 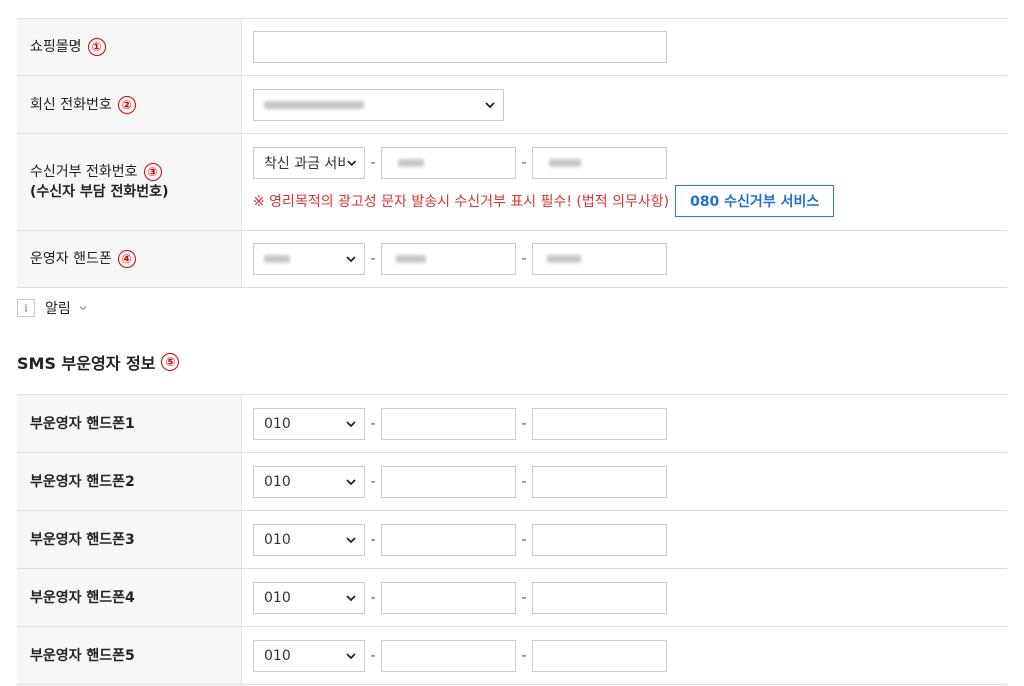 What do you see at coordinates (99, 192) in the screenshot?
I see `reject-phone-sublabel: (수신자 부담 전화번호)` at bounding box center [99, 192].